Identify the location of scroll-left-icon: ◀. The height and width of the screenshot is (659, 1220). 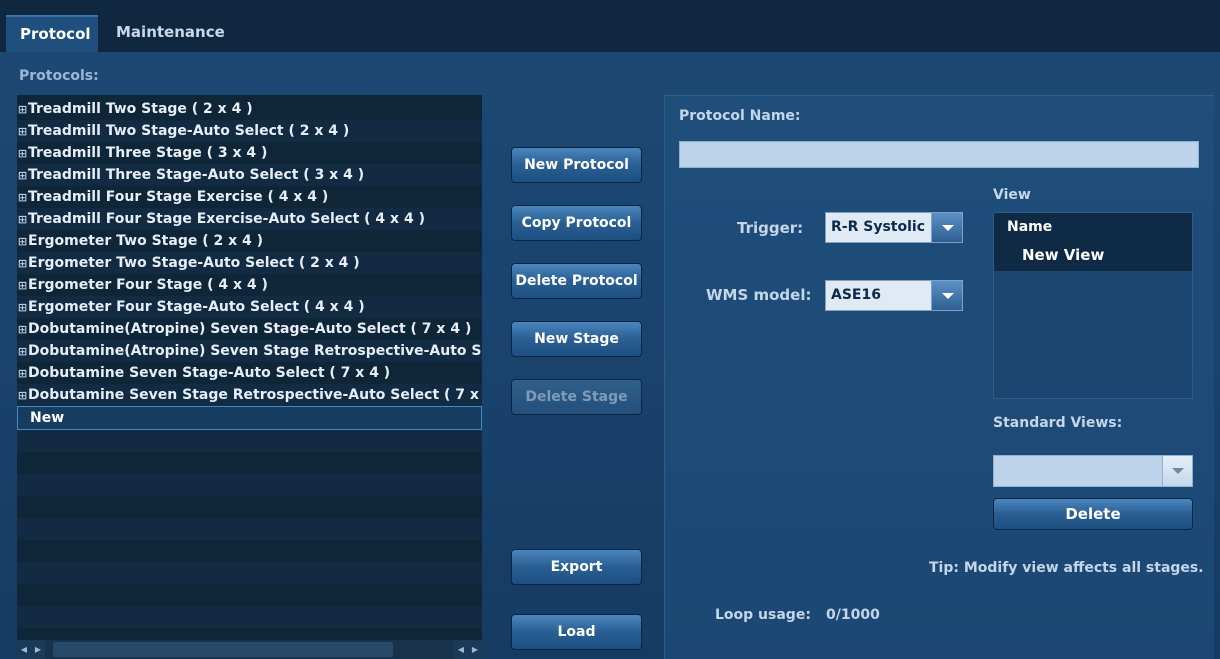
(24, 649).